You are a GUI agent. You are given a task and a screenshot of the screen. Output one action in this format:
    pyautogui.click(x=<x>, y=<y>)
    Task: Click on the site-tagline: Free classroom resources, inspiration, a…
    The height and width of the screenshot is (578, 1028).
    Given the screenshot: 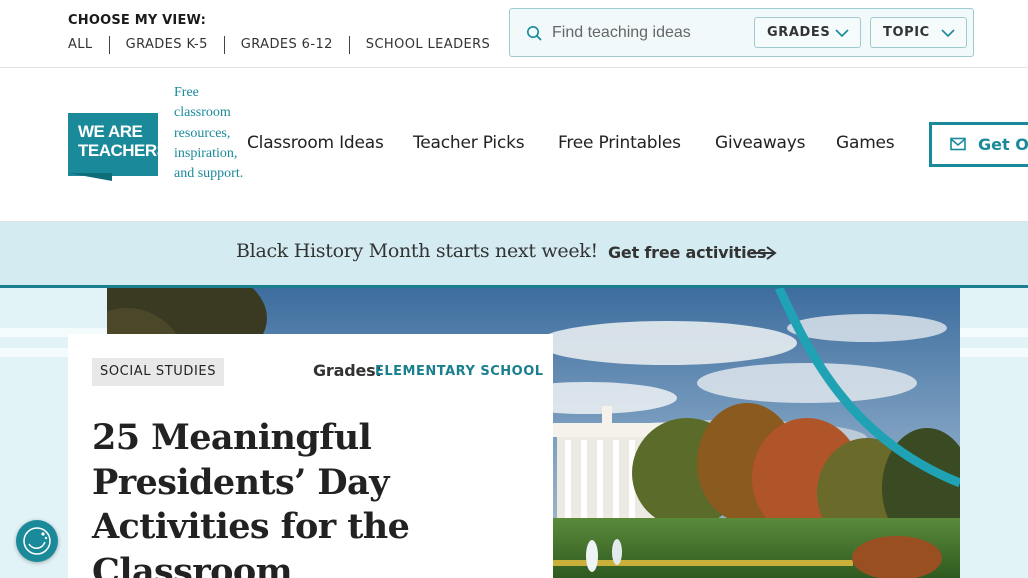 What is the action you would take?
    pyautogui.click(x=209, y=133)
    